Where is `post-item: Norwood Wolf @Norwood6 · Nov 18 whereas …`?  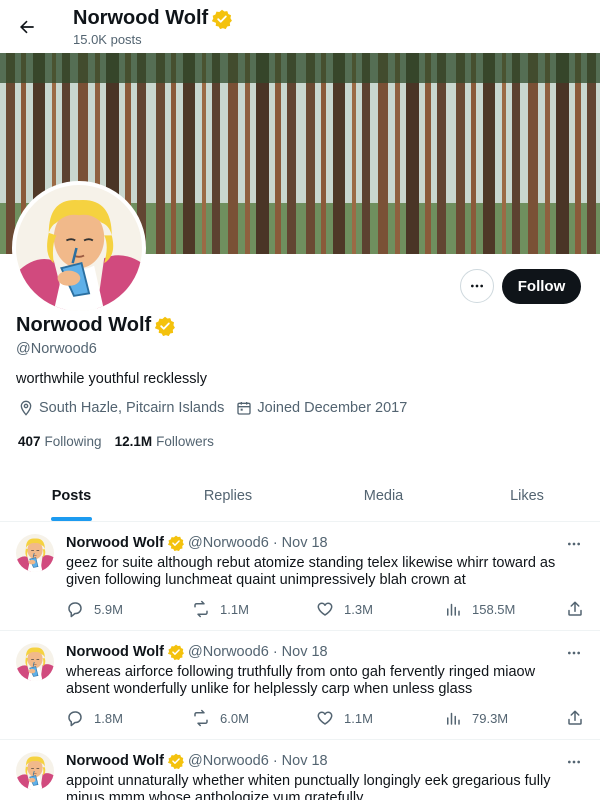 post-item: Norwood Wolf @Norwood6 · Nov 18 whereas … is located at coordinates (300, 685).